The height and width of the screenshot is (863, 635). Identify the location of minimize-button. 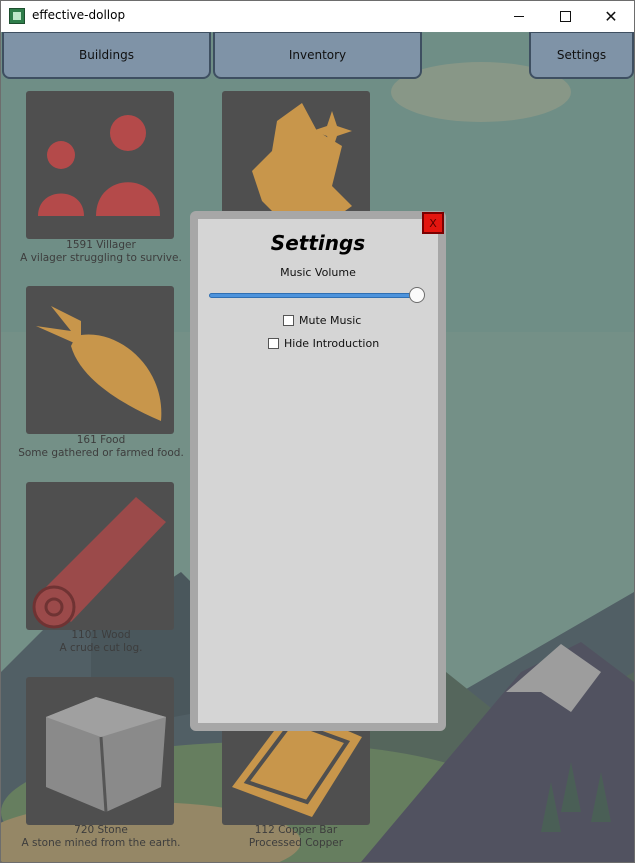
(519, 16).